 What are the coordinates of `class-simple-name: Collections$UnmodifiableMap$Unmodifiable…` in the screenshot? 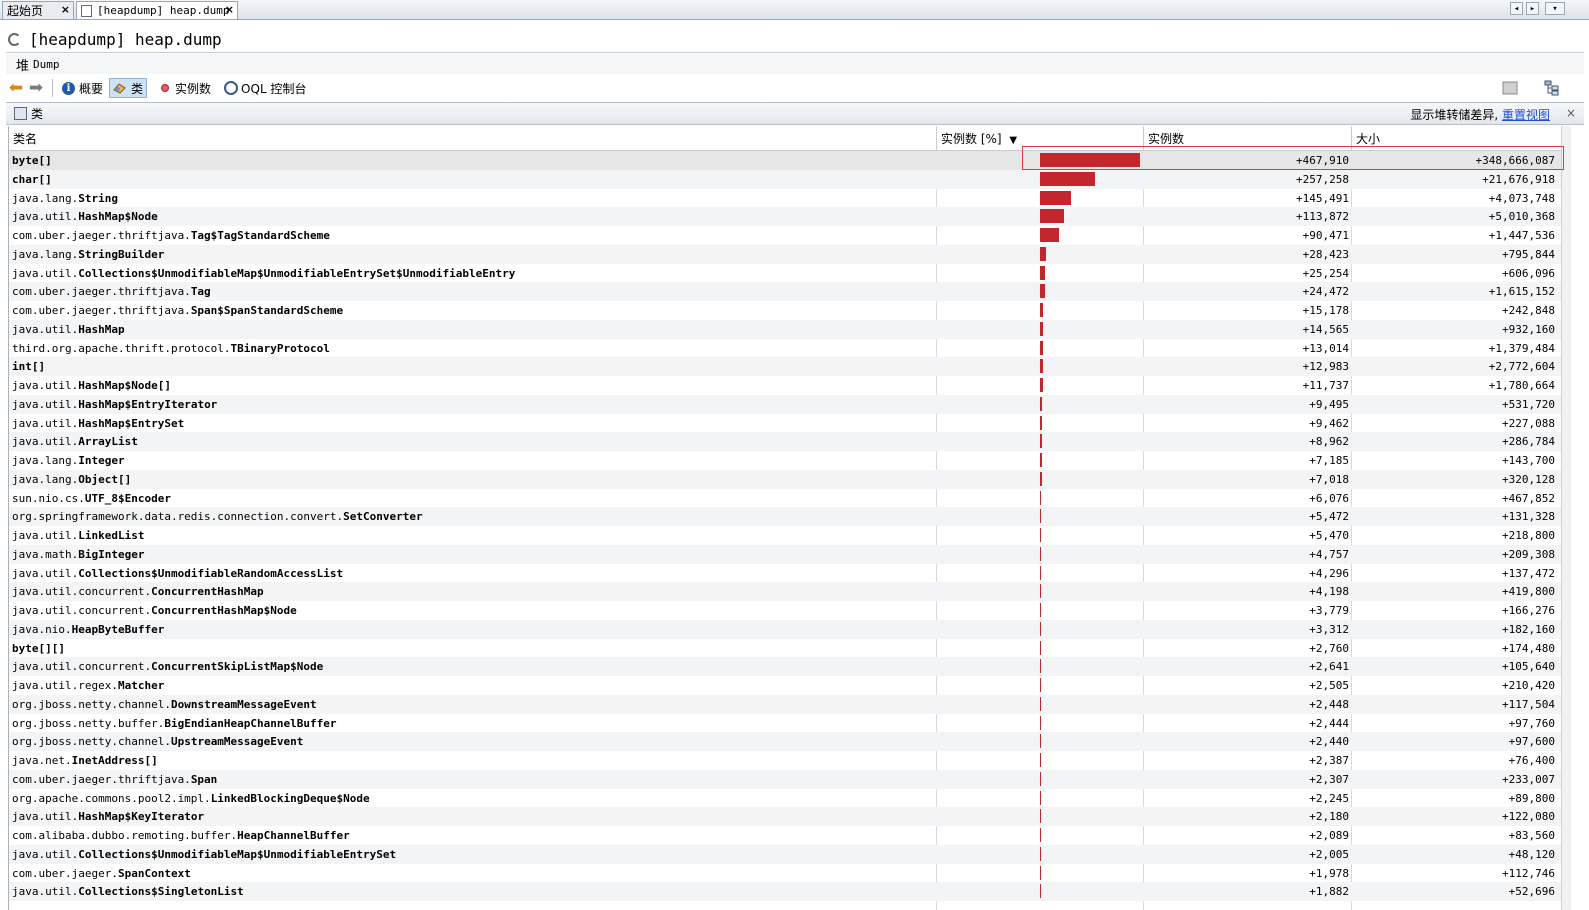 It's located at (237, 854).